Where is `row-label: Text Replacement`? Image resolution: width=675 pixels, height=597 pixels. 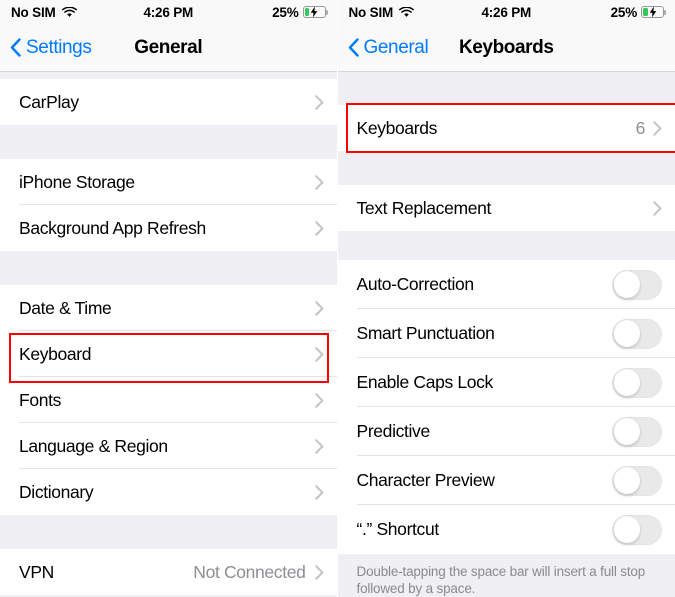
row-label: Text Replacement is located at coordinates (424, 207).